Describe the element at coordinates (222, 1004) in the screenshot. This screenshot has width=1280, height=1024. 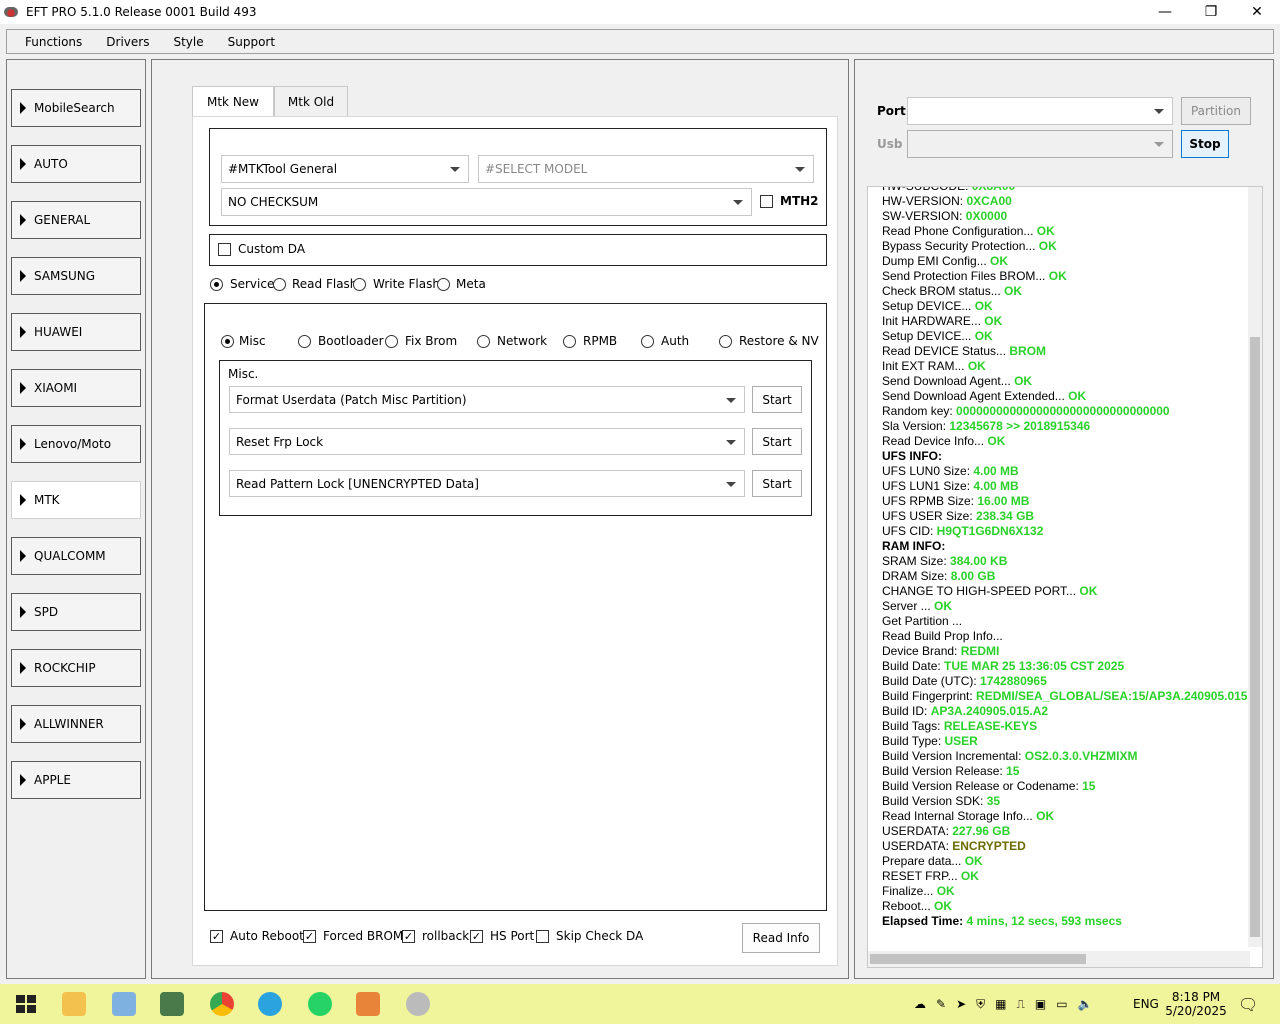
I see `chrome-icon` at that location.